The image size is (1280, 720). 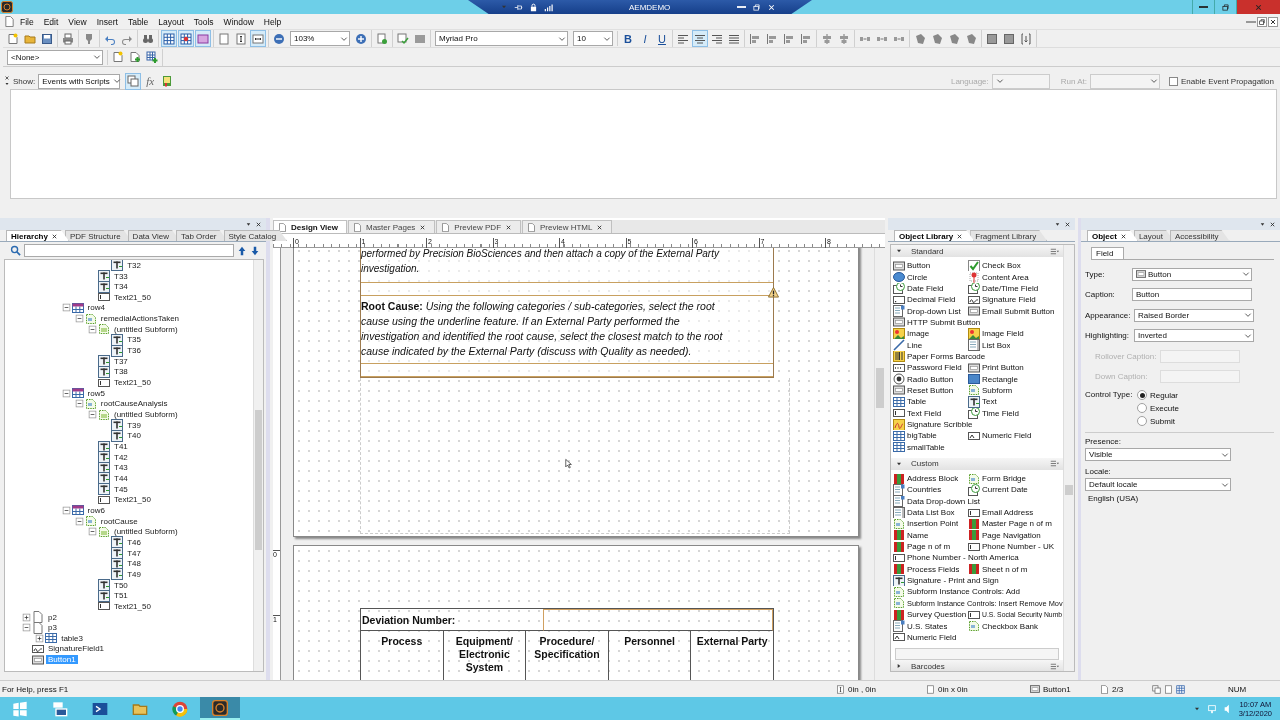 I want to click on library-item: Drop-down List, so click(x=930, y=311).